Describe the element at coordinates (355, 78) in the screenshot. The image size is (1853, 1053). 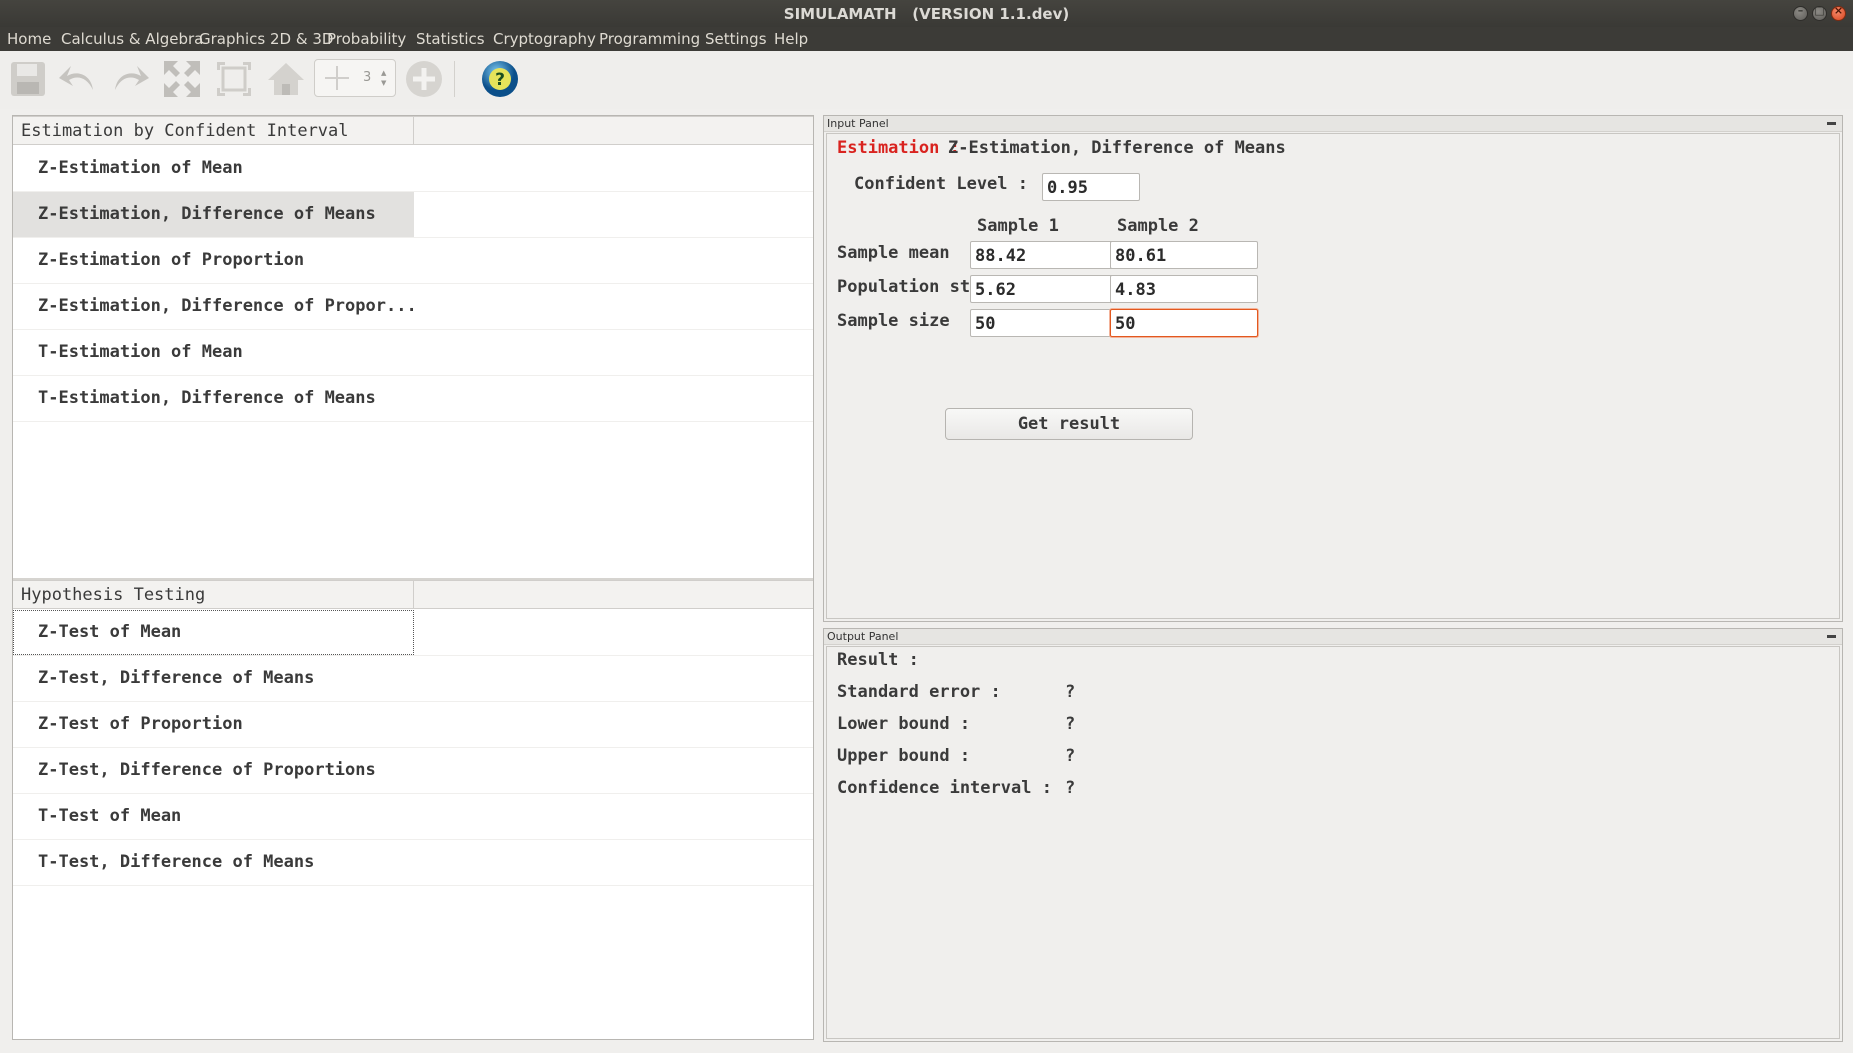
I see `zoom-spinner: 3 ▲ ▼` at that location.